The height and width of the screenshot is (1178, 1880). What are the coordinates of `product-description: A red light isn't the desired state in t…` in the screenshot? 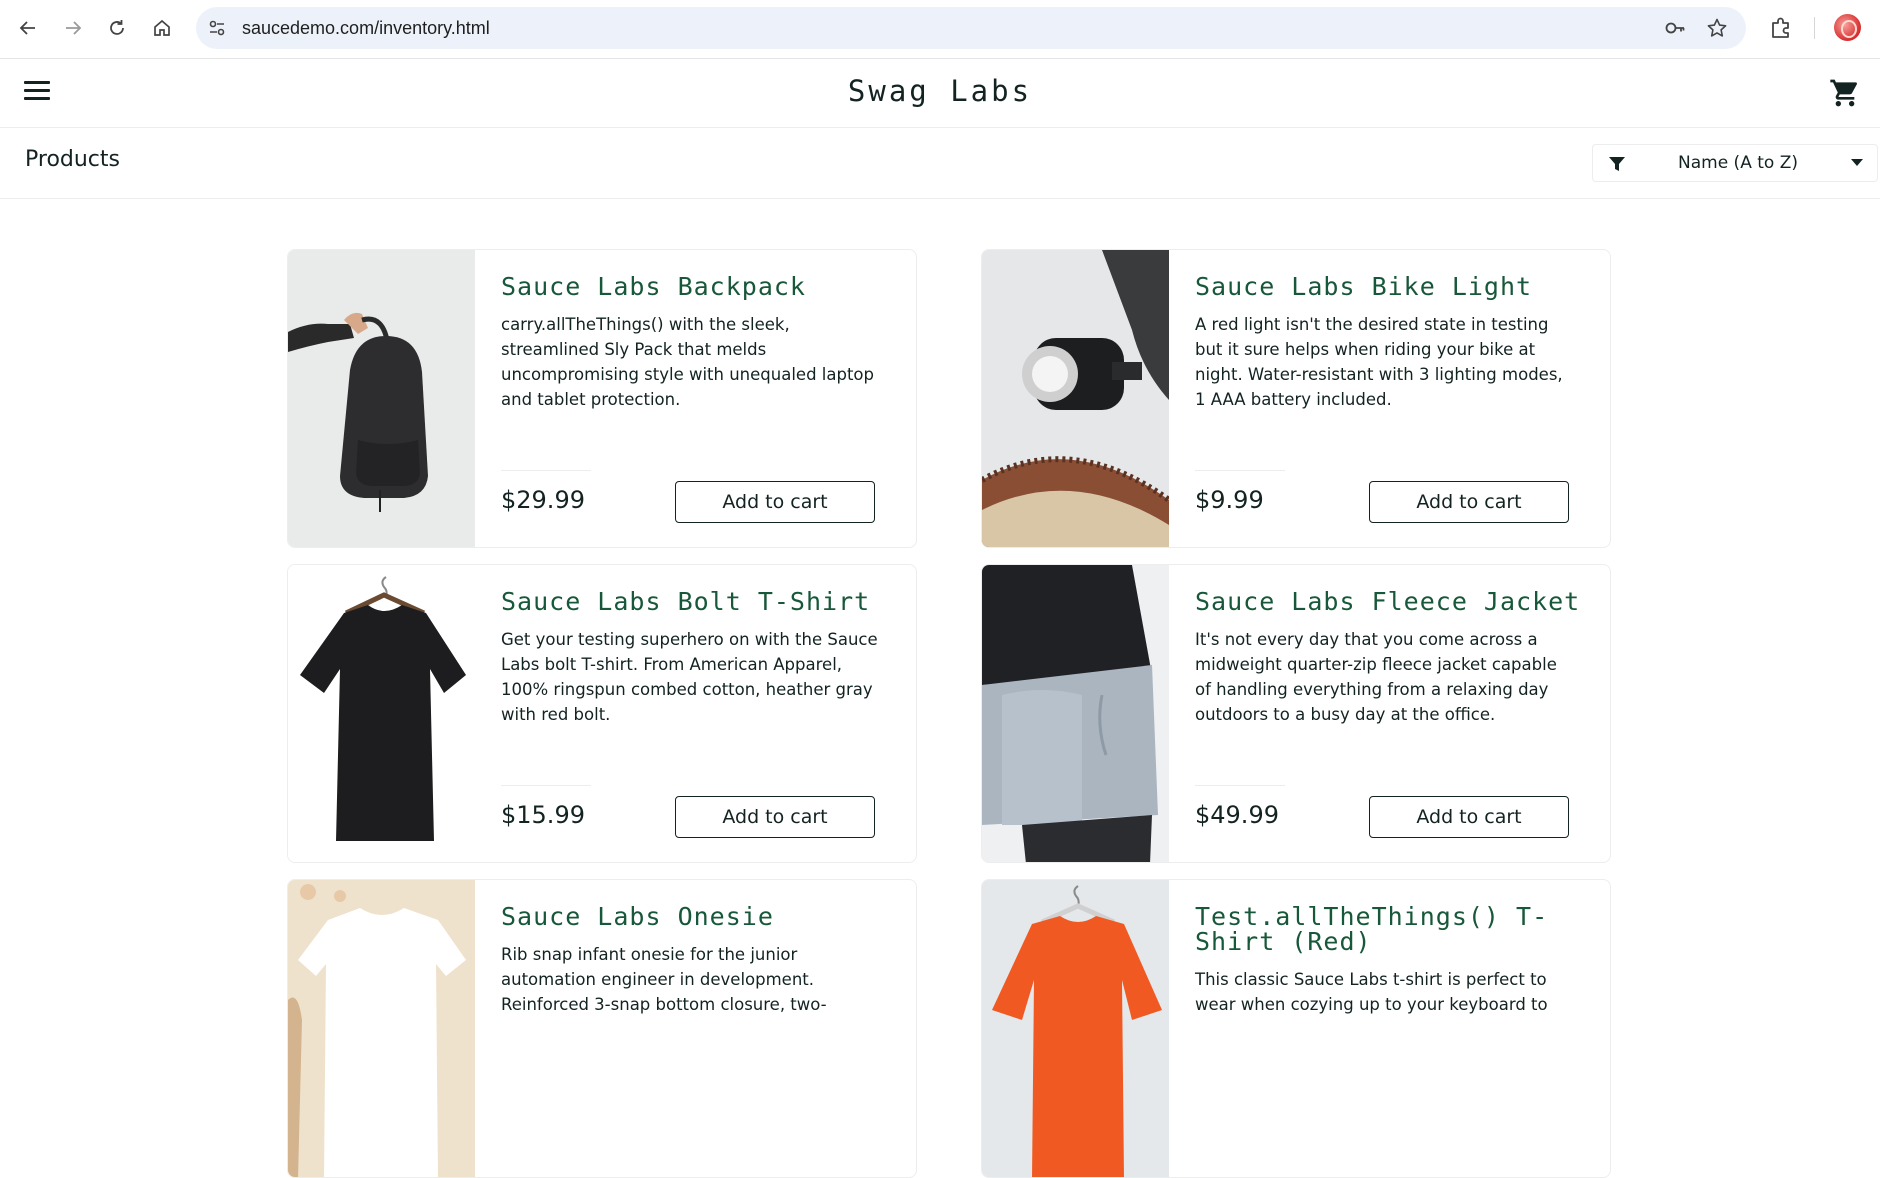 It's located at (1379, 362).